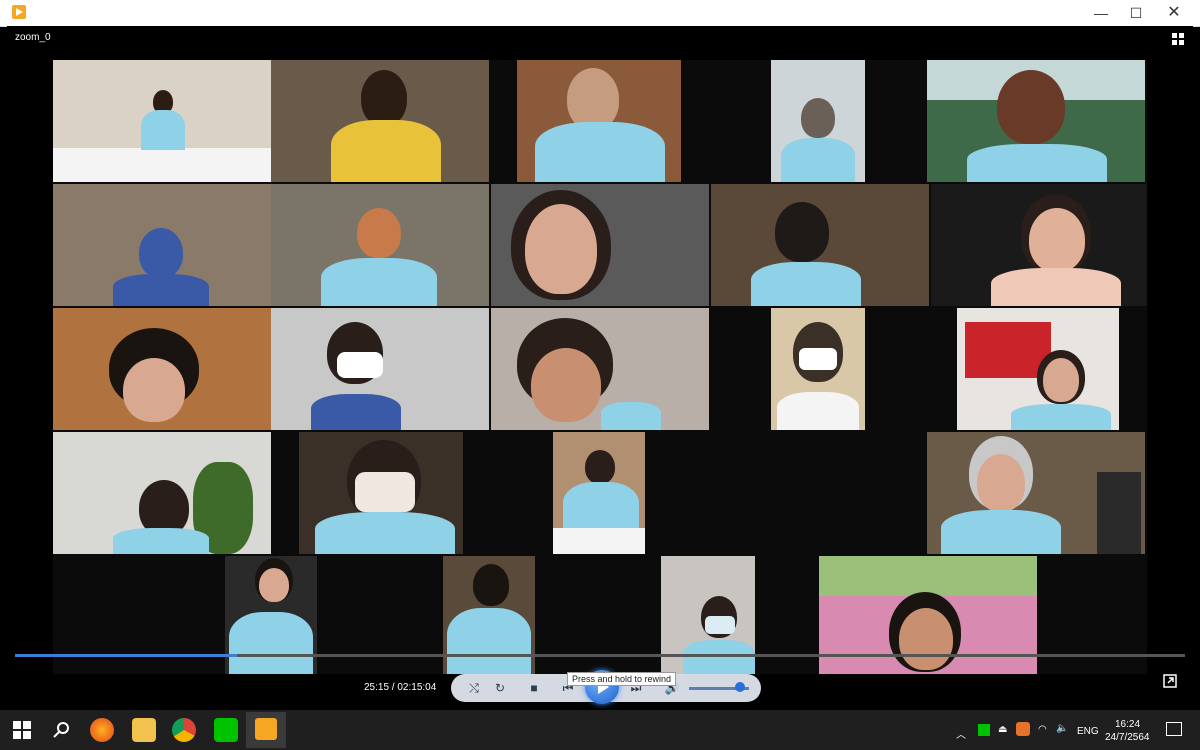  Describe the element at coordinates (126, 655) in the screenshot. I see `seek-progress` at that location.